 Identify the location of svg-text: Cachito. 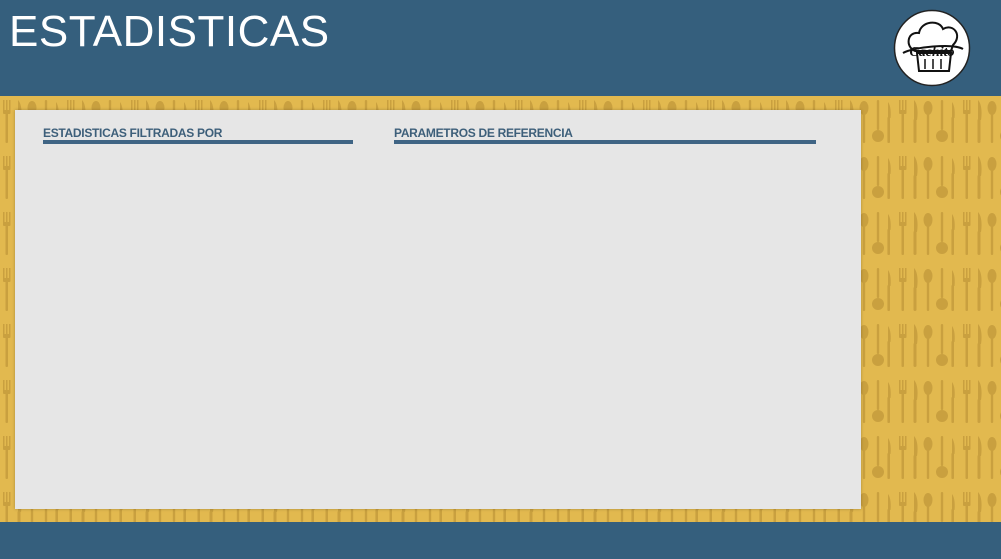
(931, 52).